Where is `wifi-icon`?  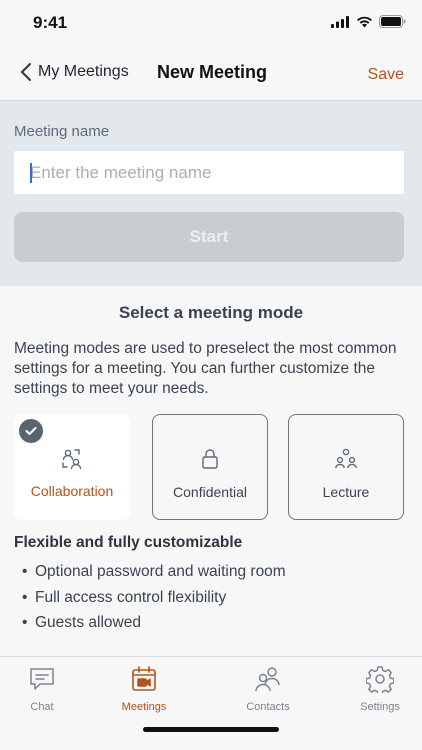
wifi-icon is located at coordinates (364, 21).